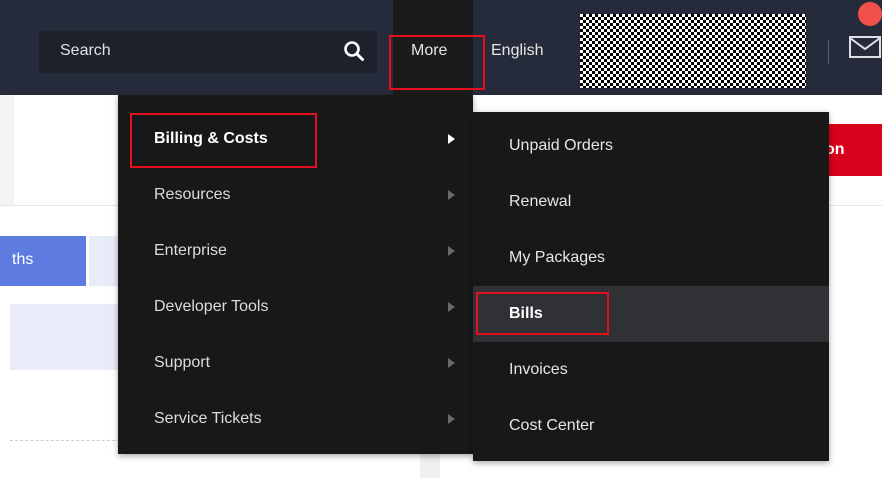 Image resolution: width=882 pixels, height=478 pixels. Describe the element at coordinates (557, 257) in the screenshot. I see `submenu-item-label: My Packages` at that location.